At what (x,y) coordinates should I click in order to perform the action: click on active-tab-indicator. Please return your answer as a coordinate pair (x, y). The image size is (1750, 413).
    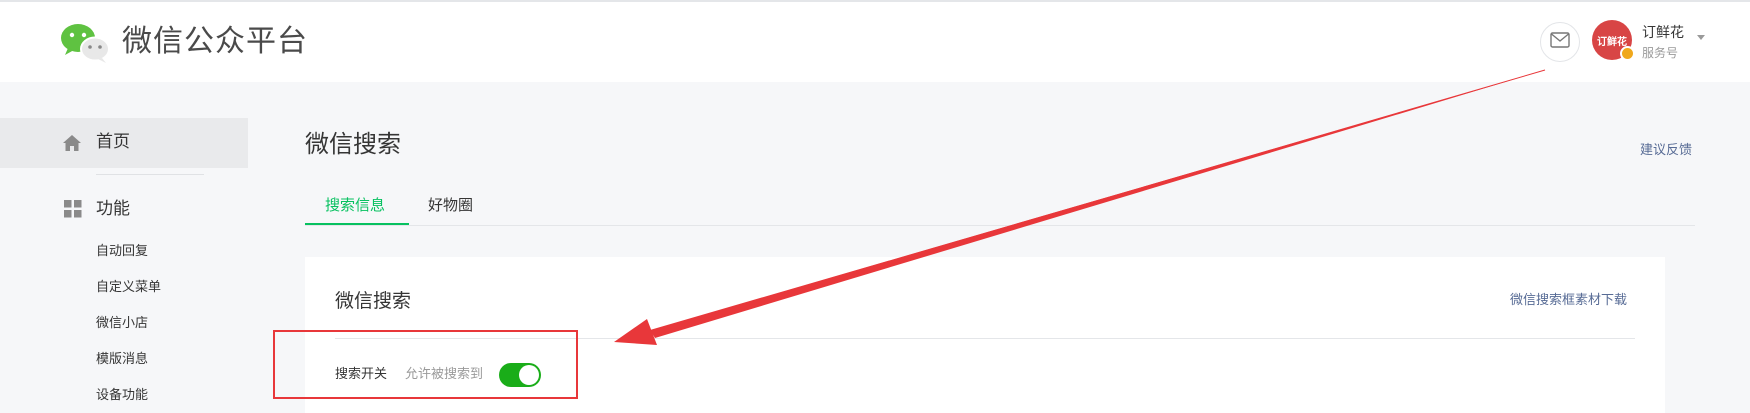
    Looking at the image, I should click on (357, 224).